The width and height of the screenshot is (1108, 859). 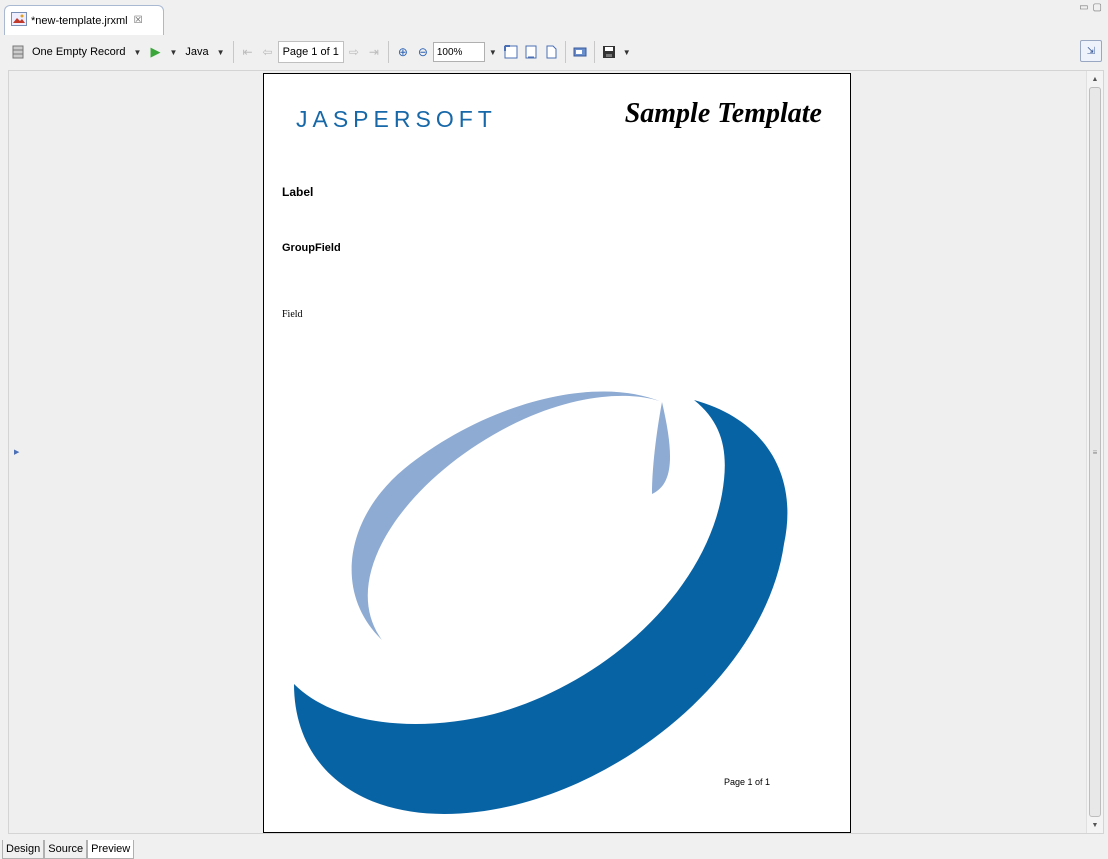 I want to click on last-page-icon: ⇥, so click(x=374, y=52).